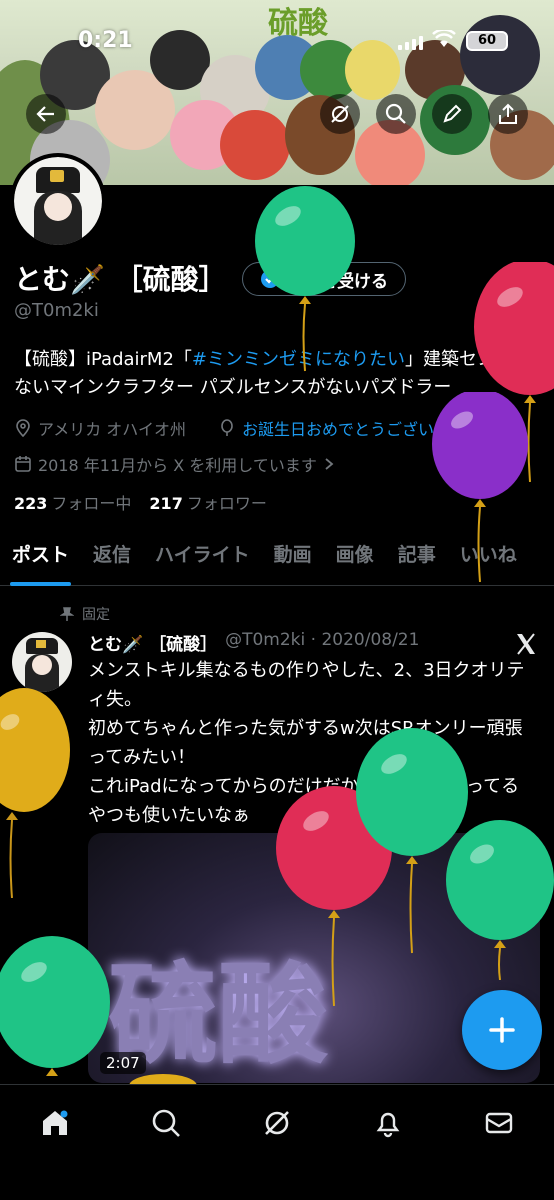 The height and width of the screenshot is (1200, 554). I want to click on x-logo-icon, so click(526, 644).